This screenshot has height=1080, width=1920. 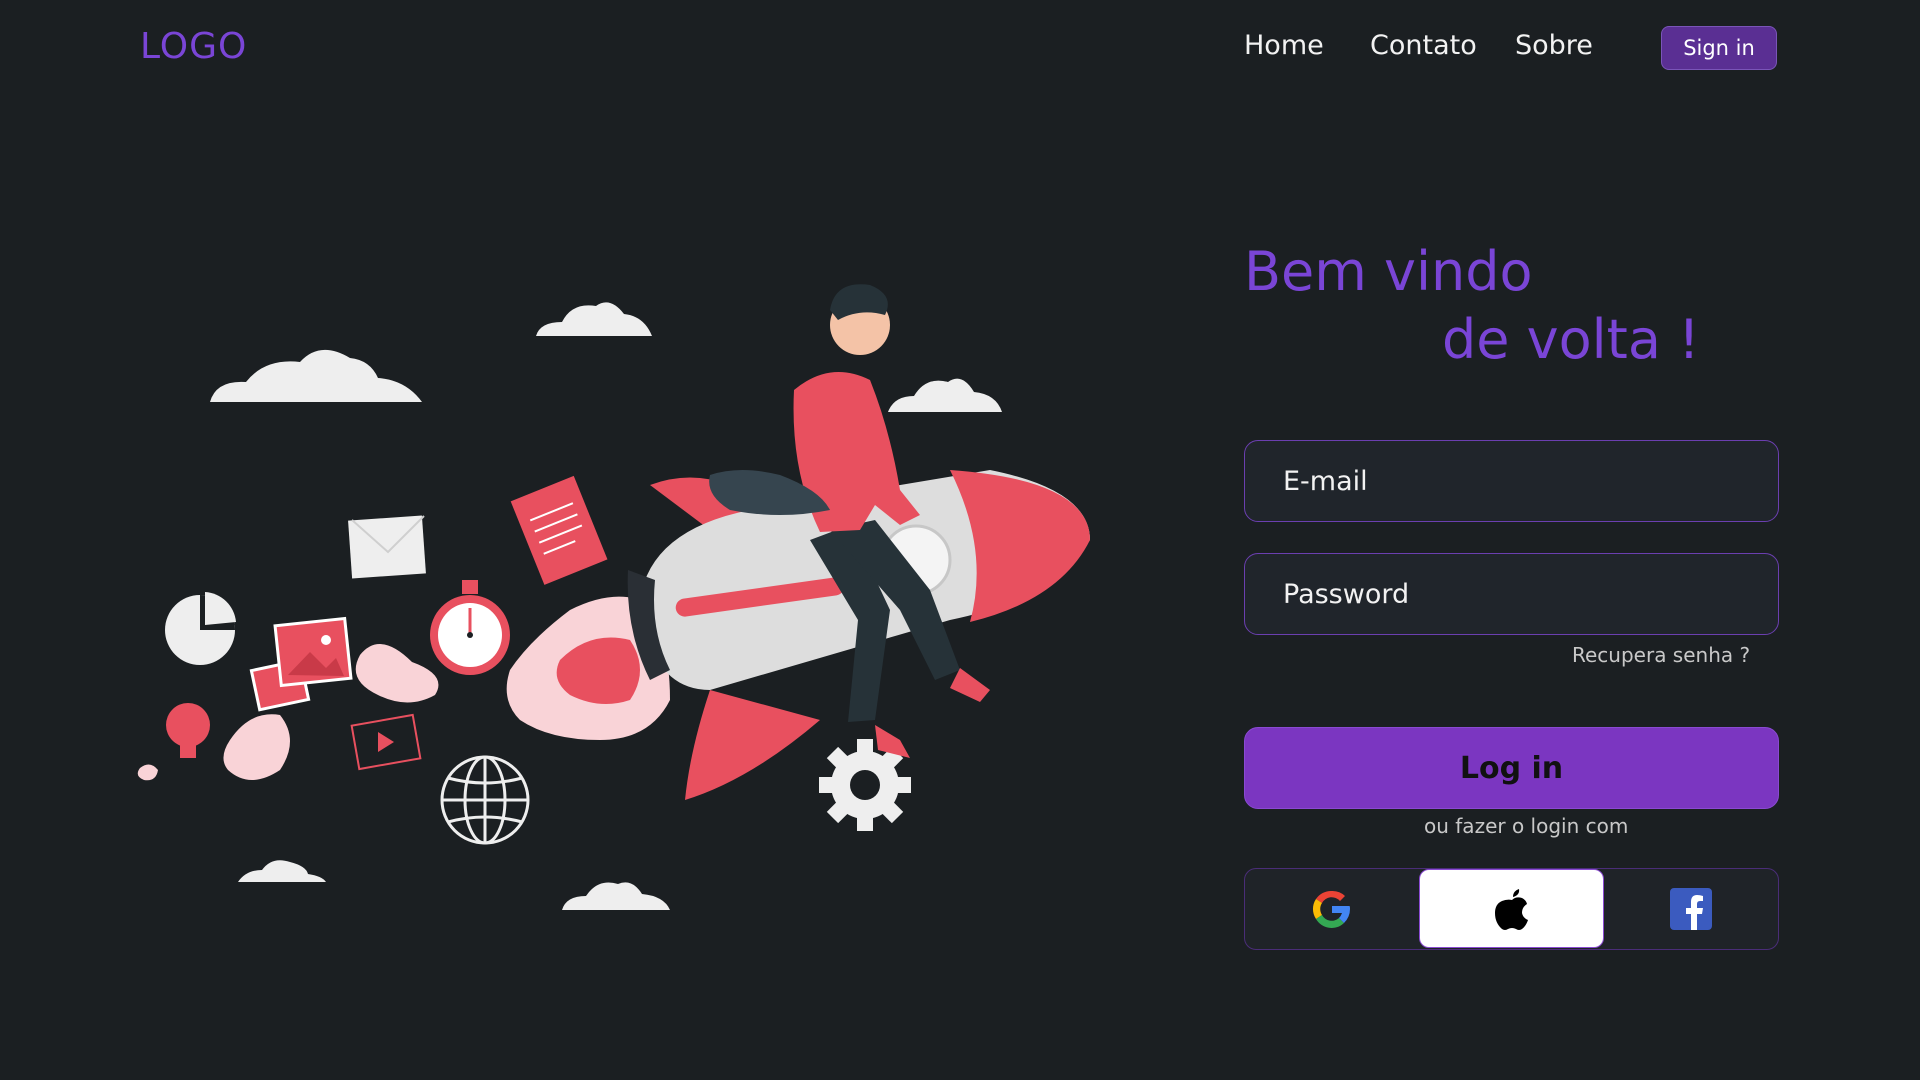 What do you see at coordinates (485, 800) in the screenshot?
I see `globe-icon` at bounding box center [485, 800].